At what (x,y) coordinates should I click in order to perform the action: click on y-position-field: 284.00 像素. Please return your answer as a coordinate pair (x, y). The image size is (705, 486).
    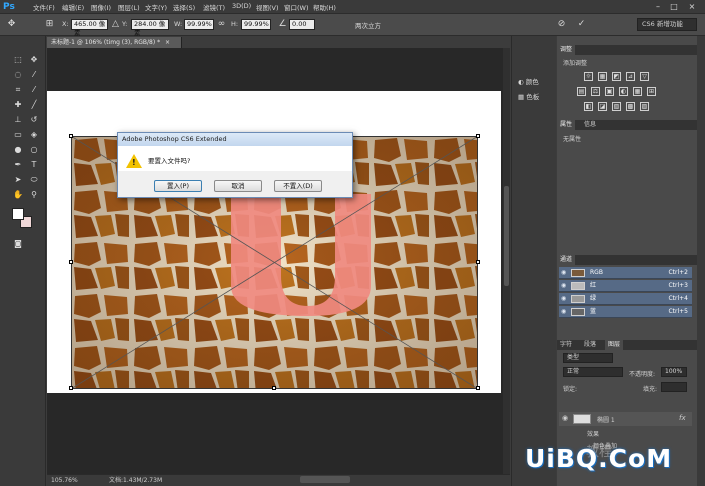
    Looking at the image, I should click on (150, 28).